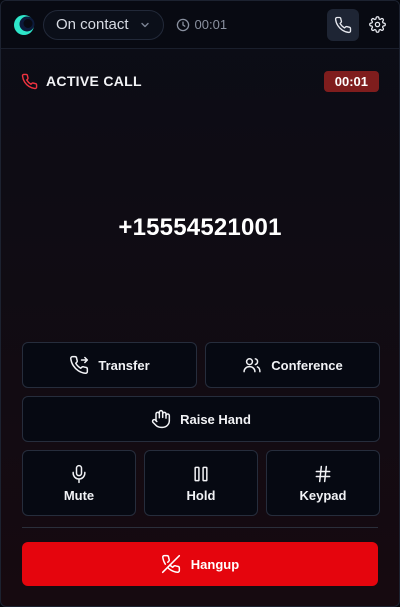 The width and height of the screenshot is (400, 607). Describe the element at coordinates (252, 365) in the screenshot. I see `users-icon` at that location.